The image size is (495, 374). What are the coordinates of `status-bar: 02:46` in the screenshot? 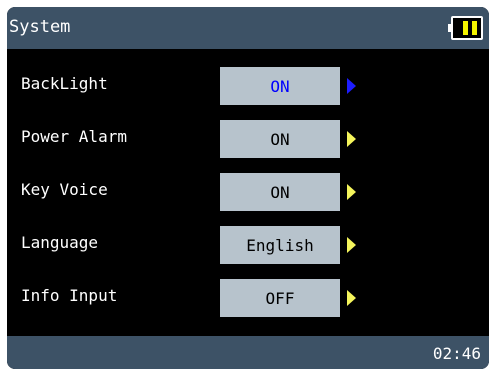 It's located at (248, 352).